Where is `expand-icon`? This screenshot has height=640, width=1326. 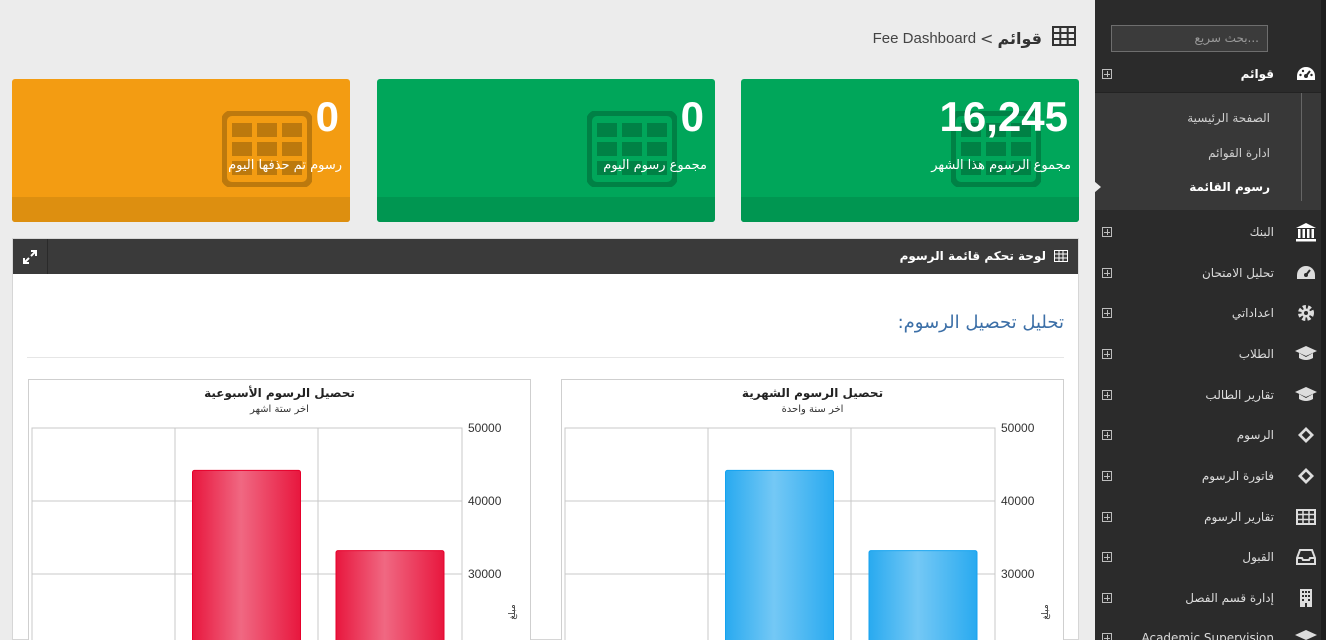 expand-icon is located at coordinates (30, 256).